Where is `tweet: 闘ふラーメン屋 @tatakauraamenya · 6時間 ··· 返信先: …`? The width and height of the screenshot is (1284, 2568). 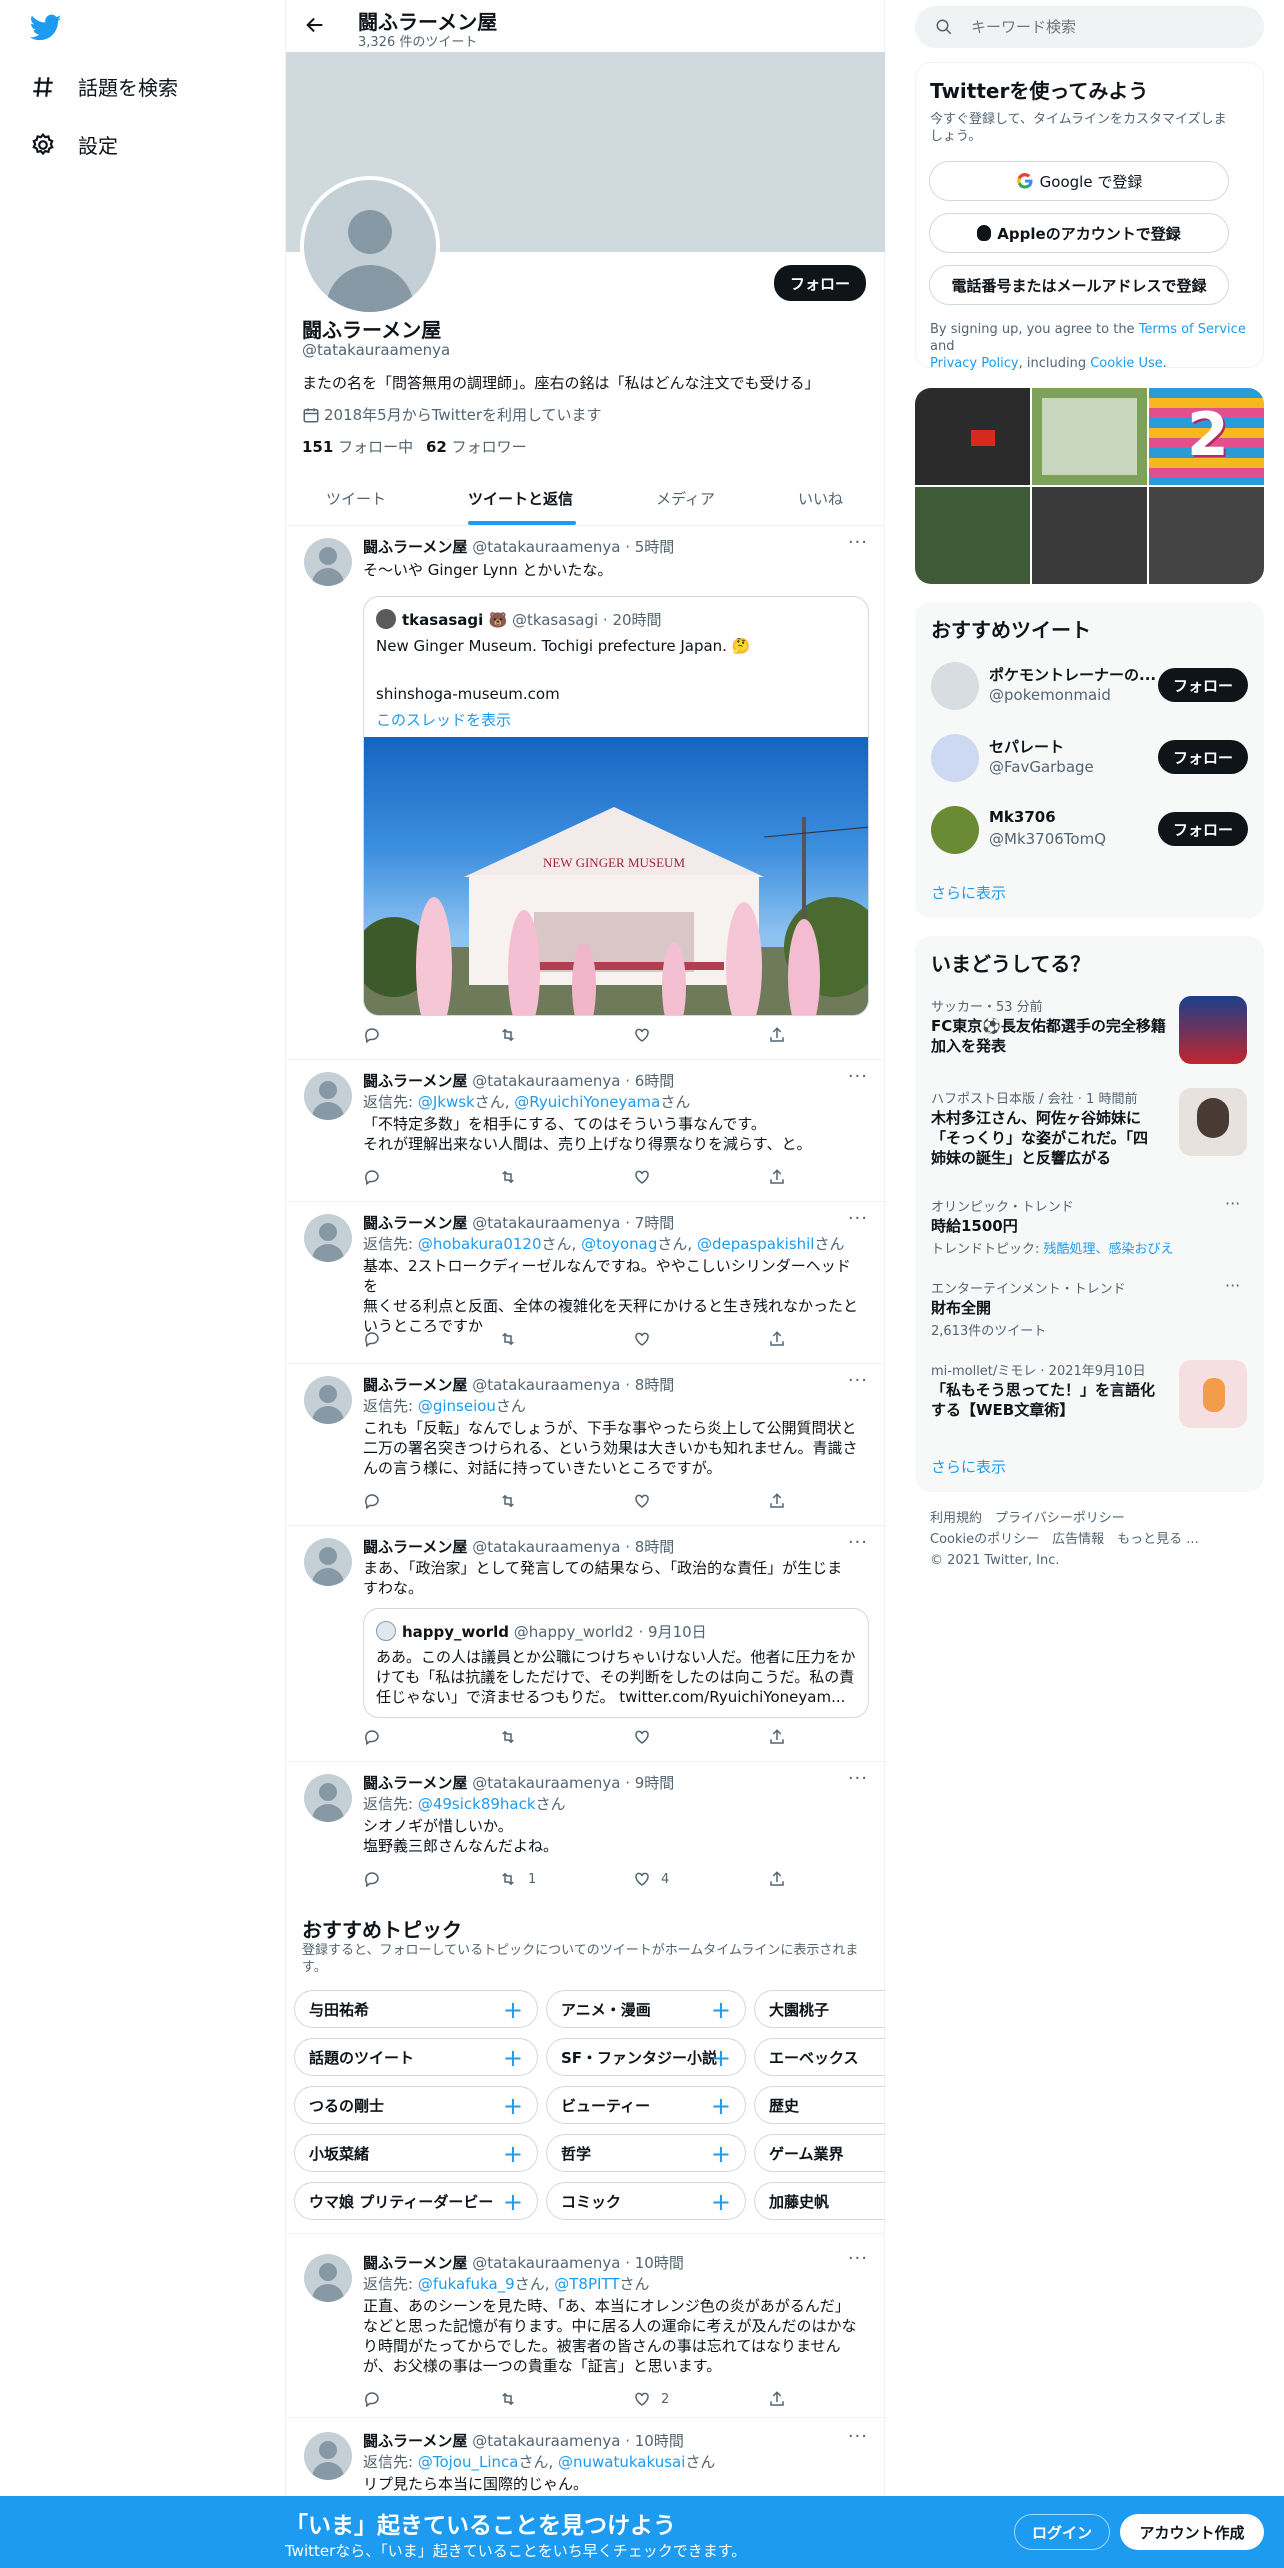
tweet: 闘ふラーメン屋 @tatakauraamenya · 6時間 ··· 返信先: … is located at coordinates (586, 1131).